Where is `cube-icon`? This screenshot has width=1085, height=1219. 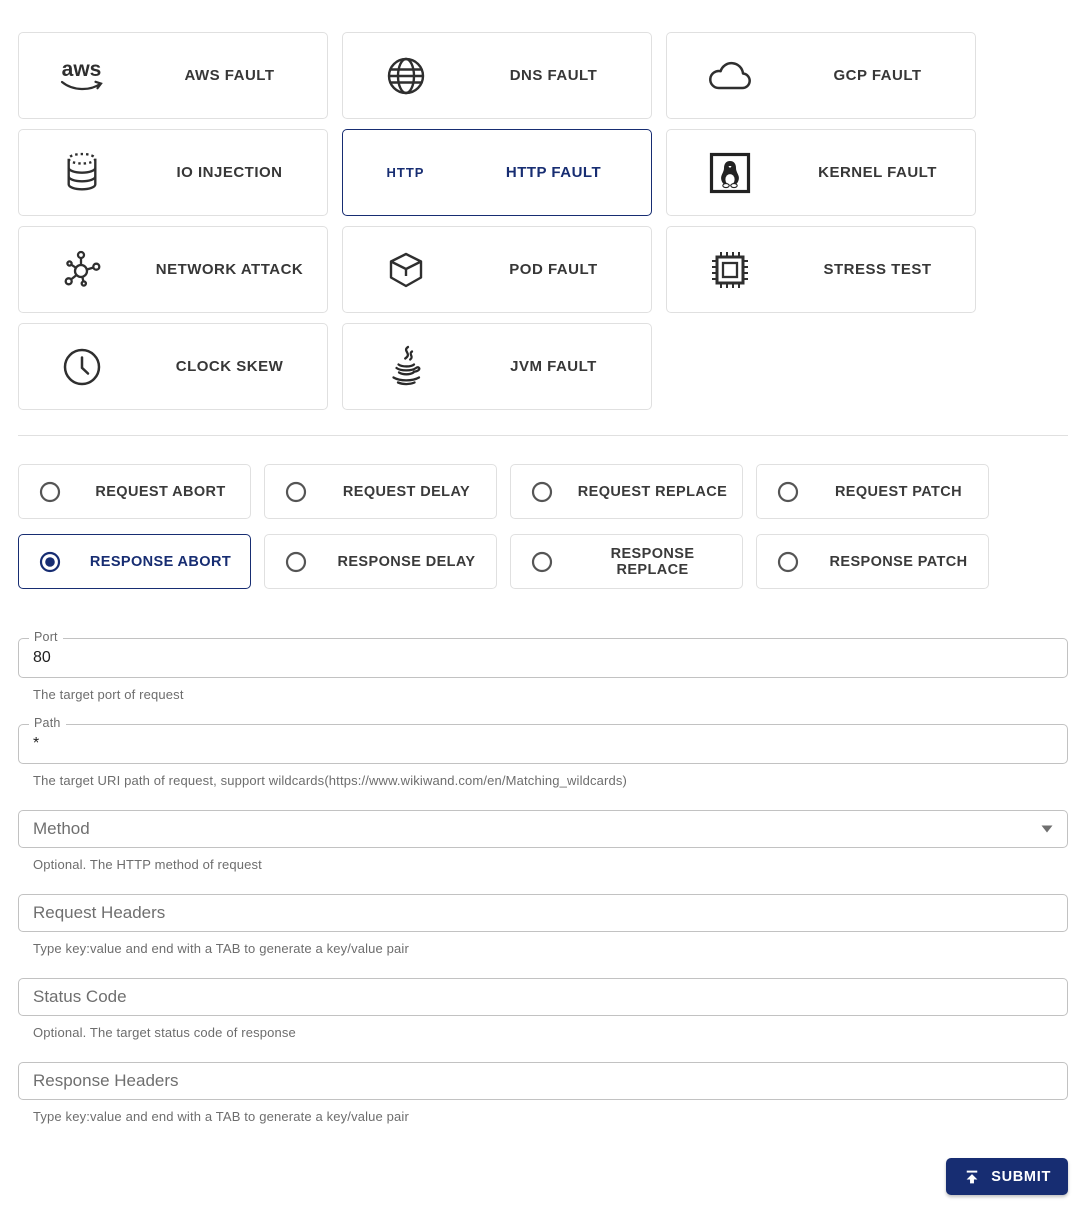 cube-icon is located at coordinates (405, 270).